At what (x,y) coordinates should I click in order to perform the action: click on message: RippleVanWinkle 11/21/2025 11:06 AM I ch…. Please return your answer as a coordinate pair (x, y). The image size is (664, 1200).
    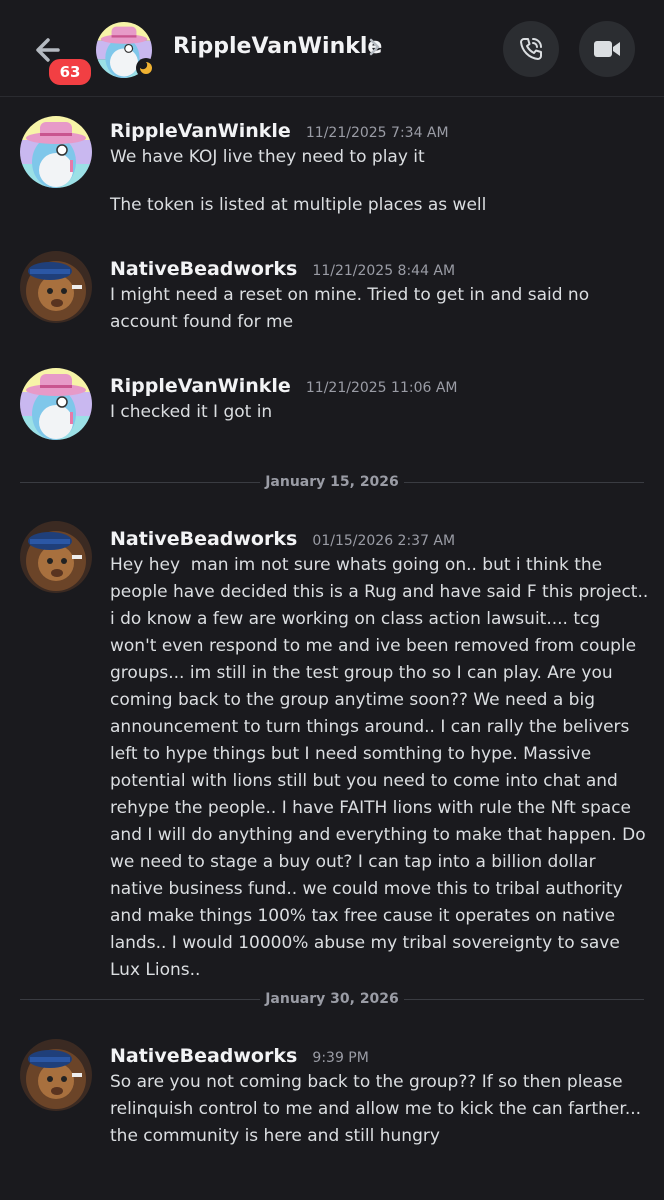
    Looking at the image, I should click on (380, 399).